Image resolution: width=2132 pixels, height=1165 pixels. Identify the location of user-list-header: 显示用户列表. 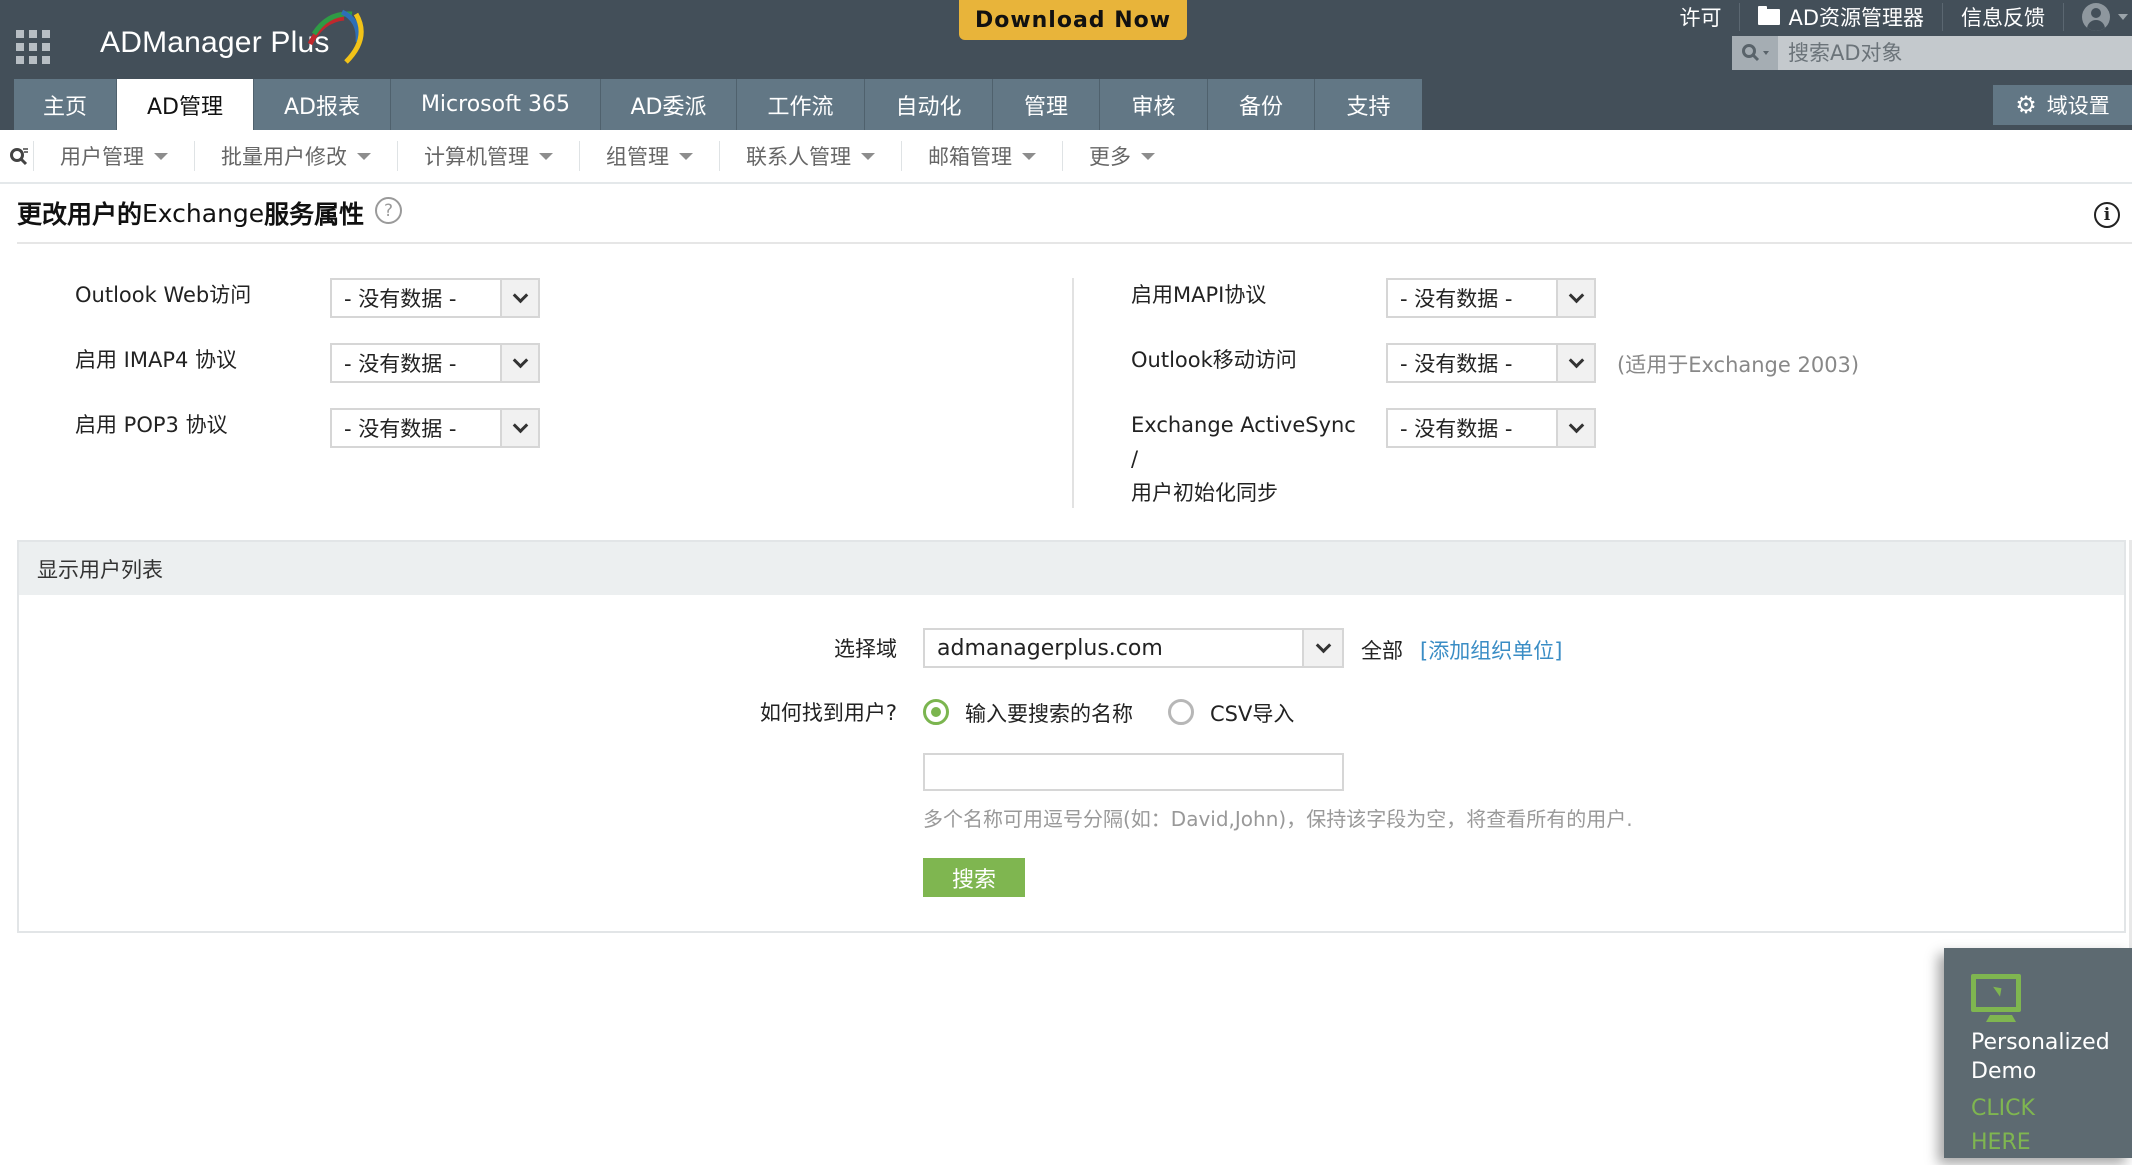
(1071, 568).